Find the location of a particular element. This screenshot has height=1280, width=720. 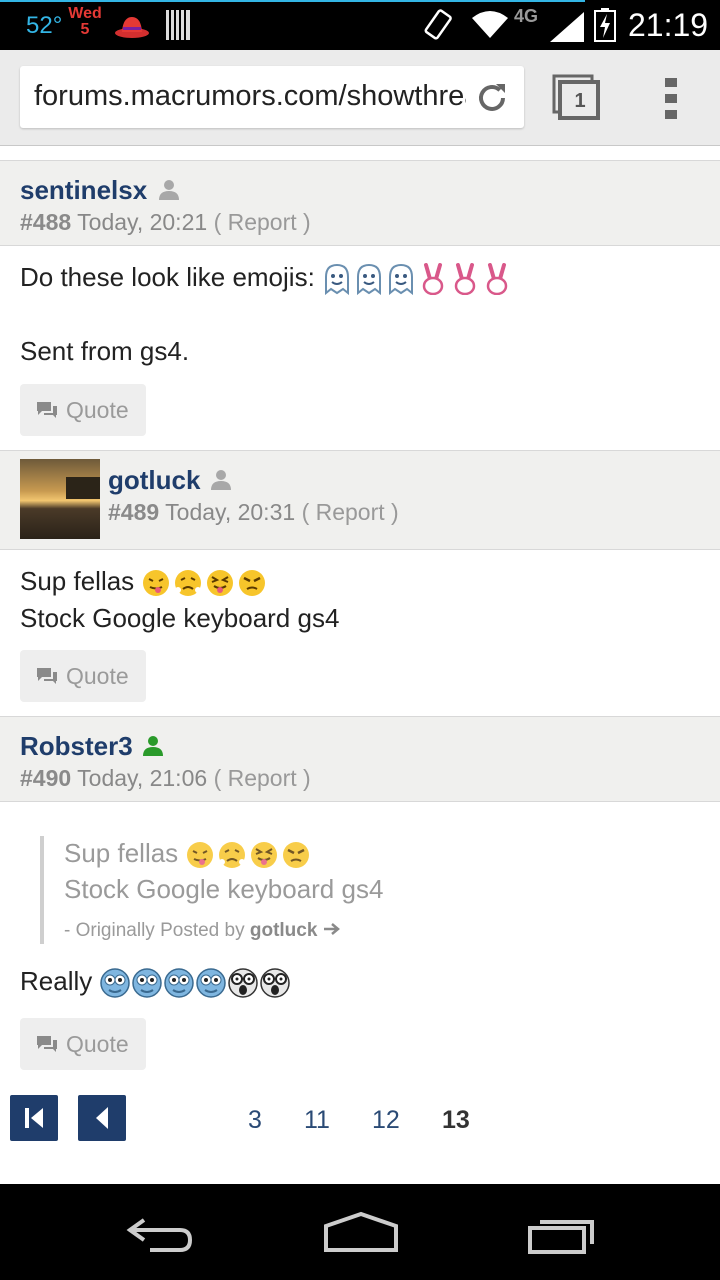

reload-icon is located at coordinates (492, 98).